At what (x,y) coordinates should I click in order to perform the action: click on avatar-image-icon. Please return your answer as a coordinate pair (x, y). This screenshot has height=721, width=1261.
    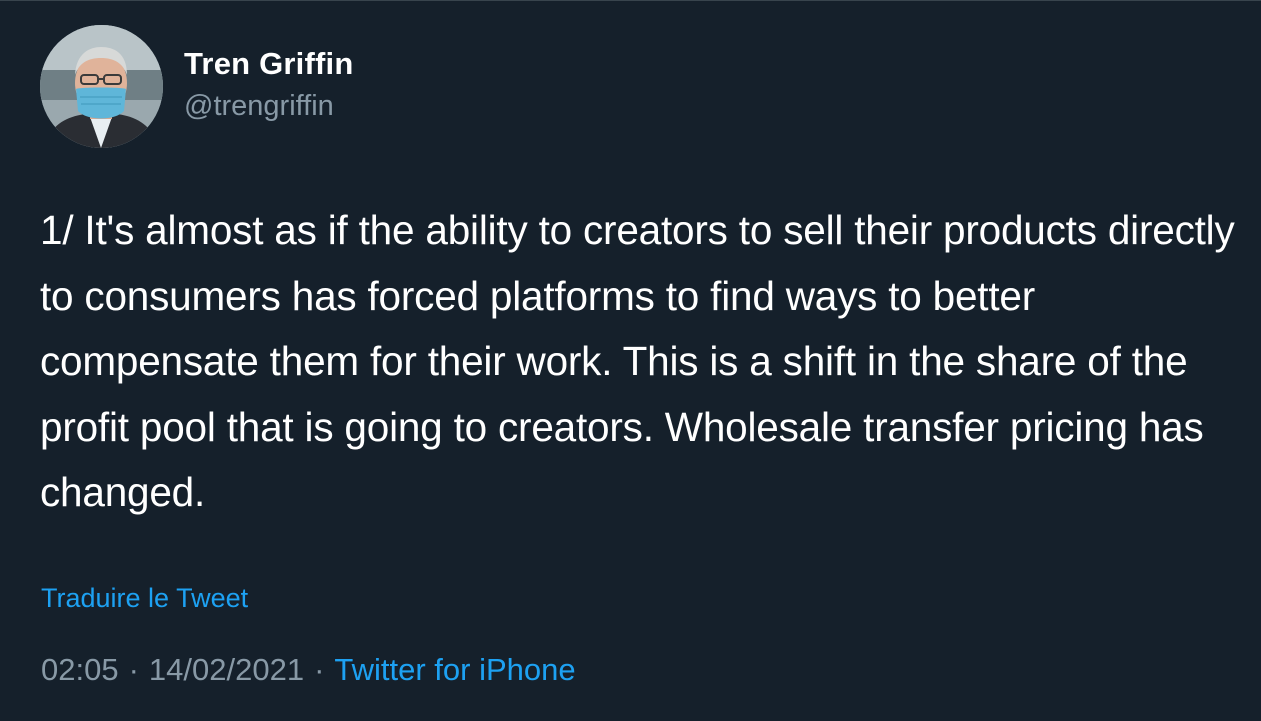
    Looking at the image, I should click on (101, 86).